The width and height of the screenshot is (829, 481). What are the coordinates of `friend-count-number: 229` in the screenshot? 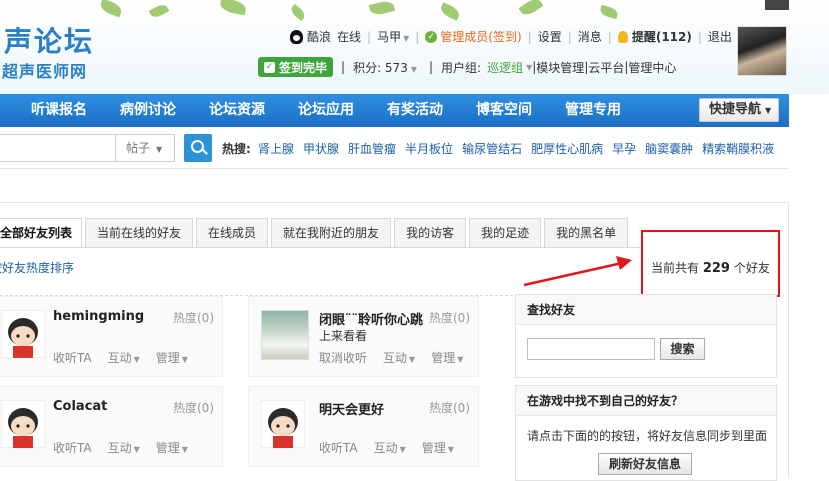 It's located at (716, 268).